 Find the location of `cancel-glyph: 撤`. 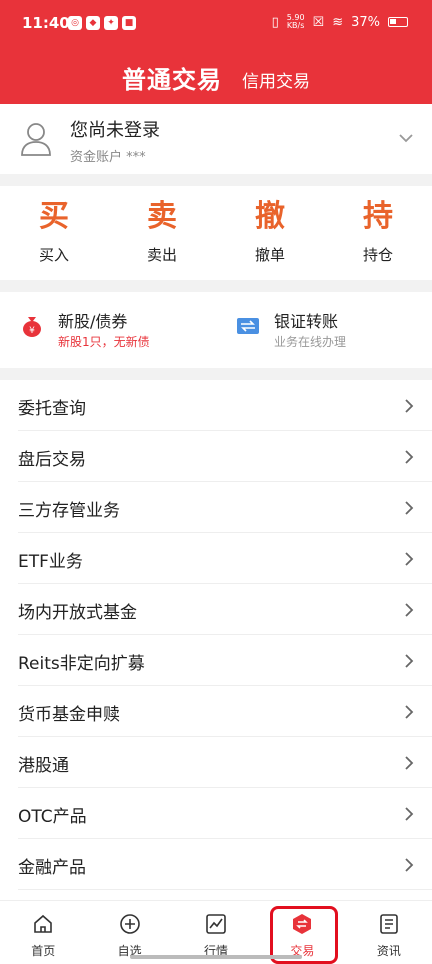

cancel-glyph: 撤 is located at coordinates (270, 216).